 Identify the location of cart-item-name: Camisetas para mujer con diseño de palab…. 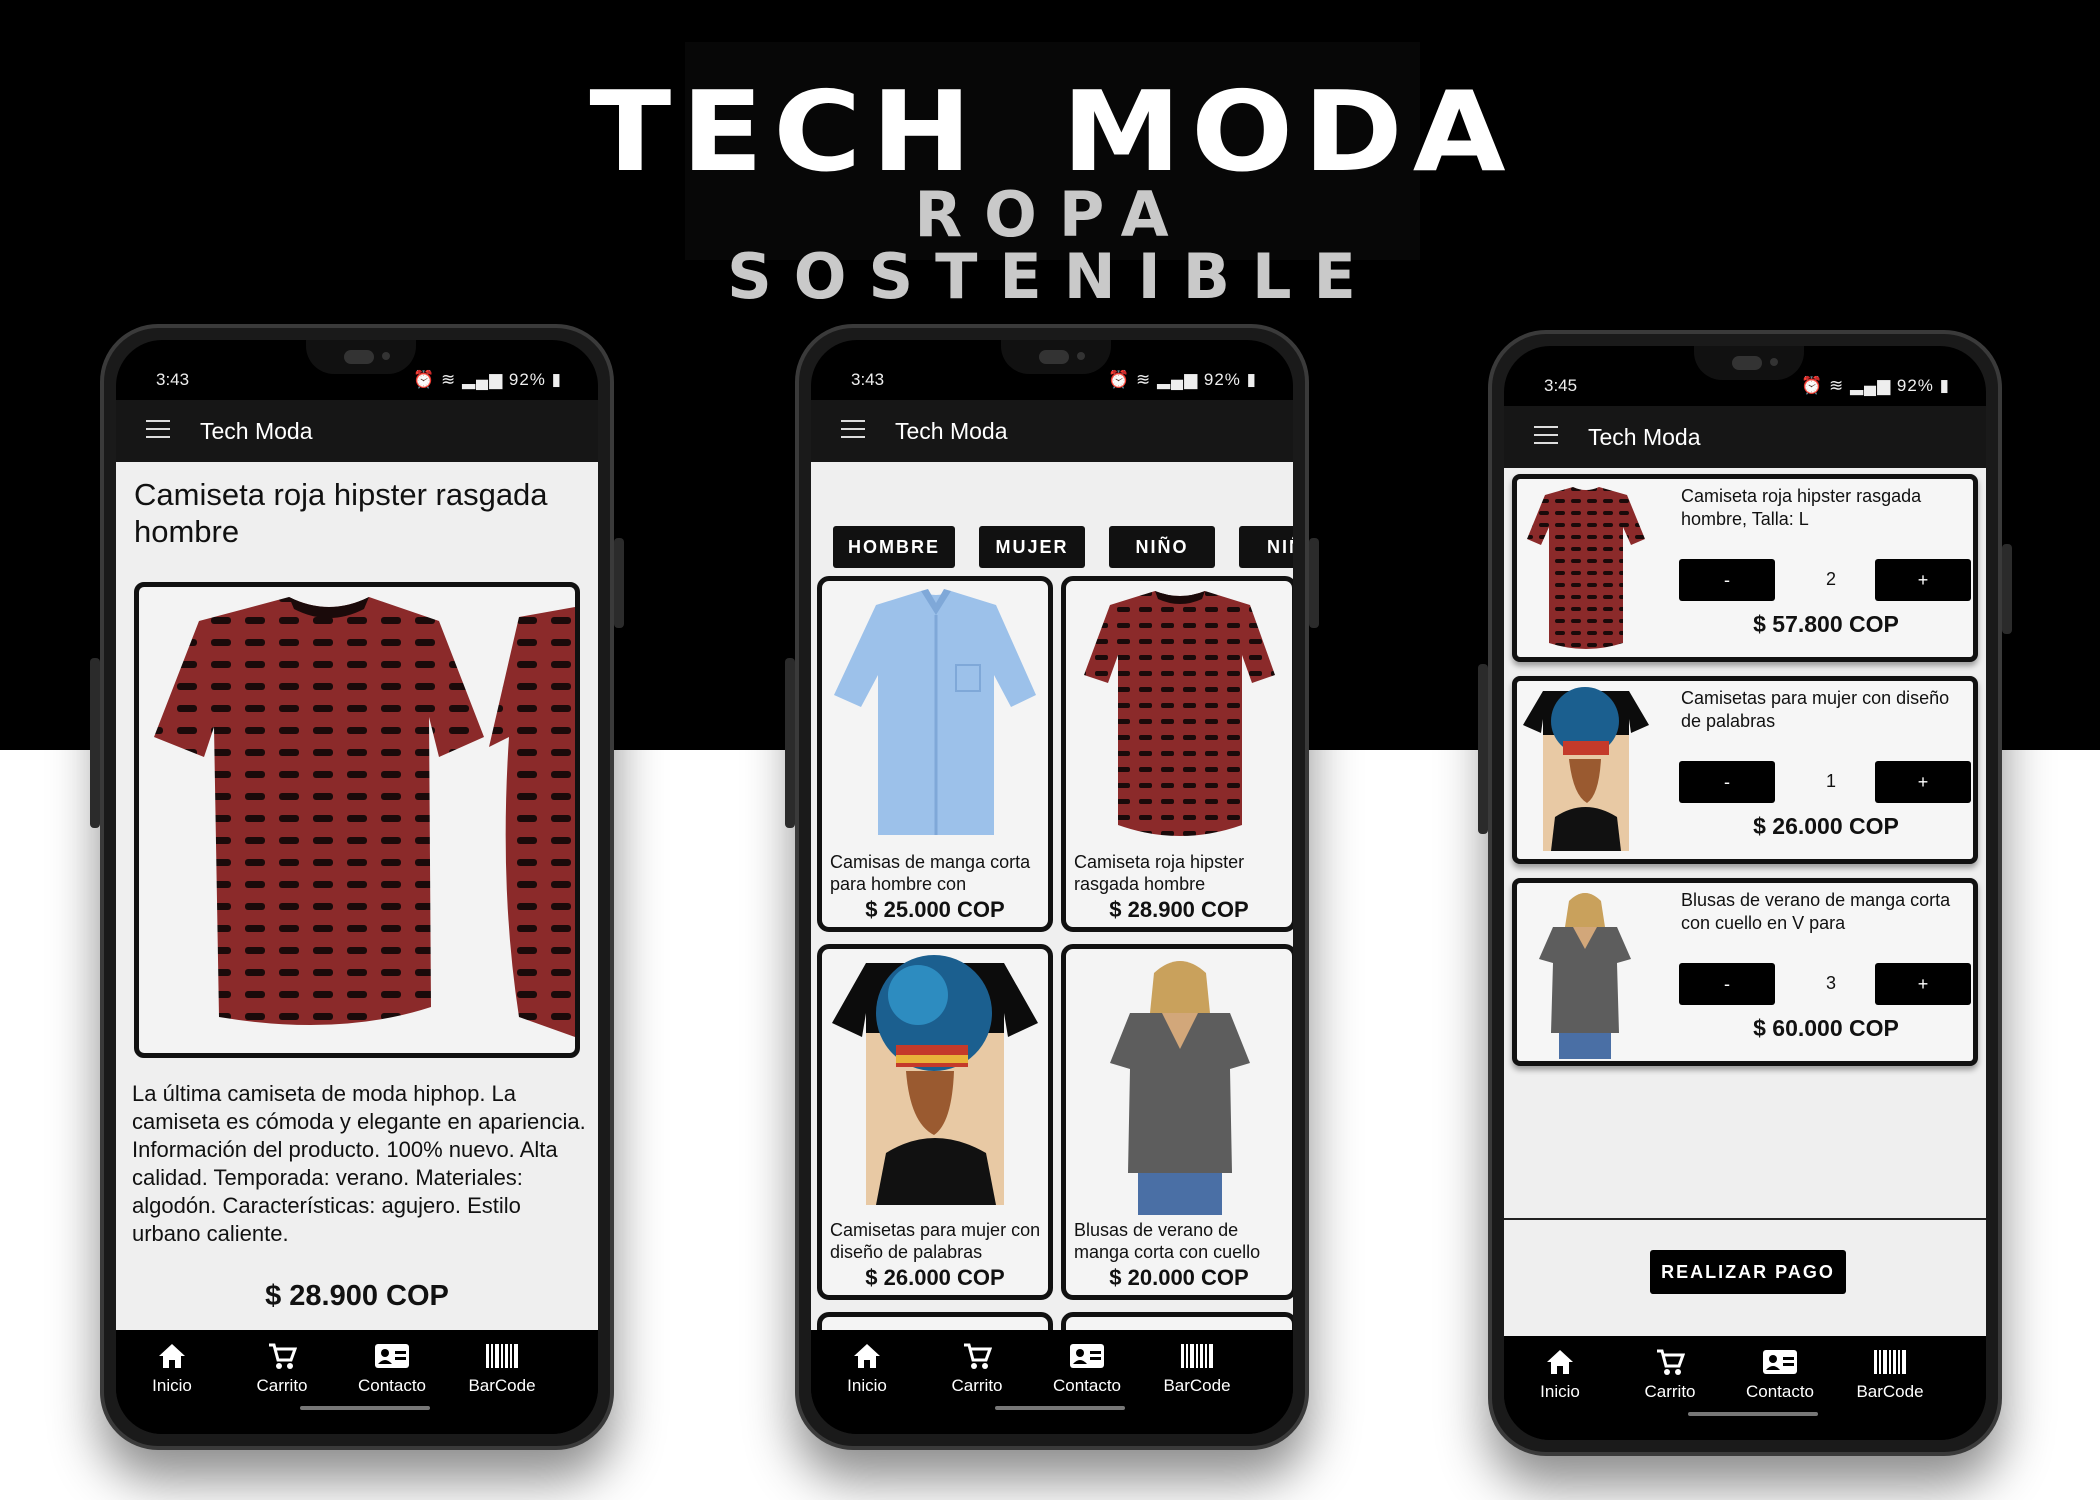
(1815, 709).